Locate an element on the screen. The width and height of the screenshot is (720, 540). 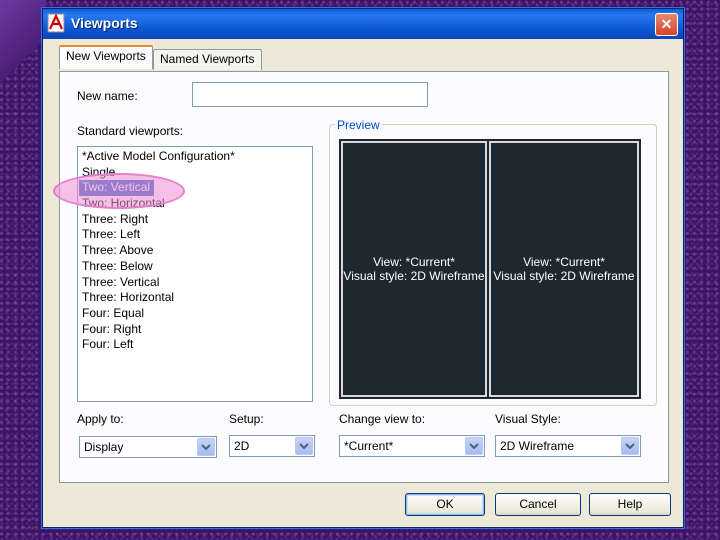
list-item-label: Three: Left is located at coordinates (111, 234).